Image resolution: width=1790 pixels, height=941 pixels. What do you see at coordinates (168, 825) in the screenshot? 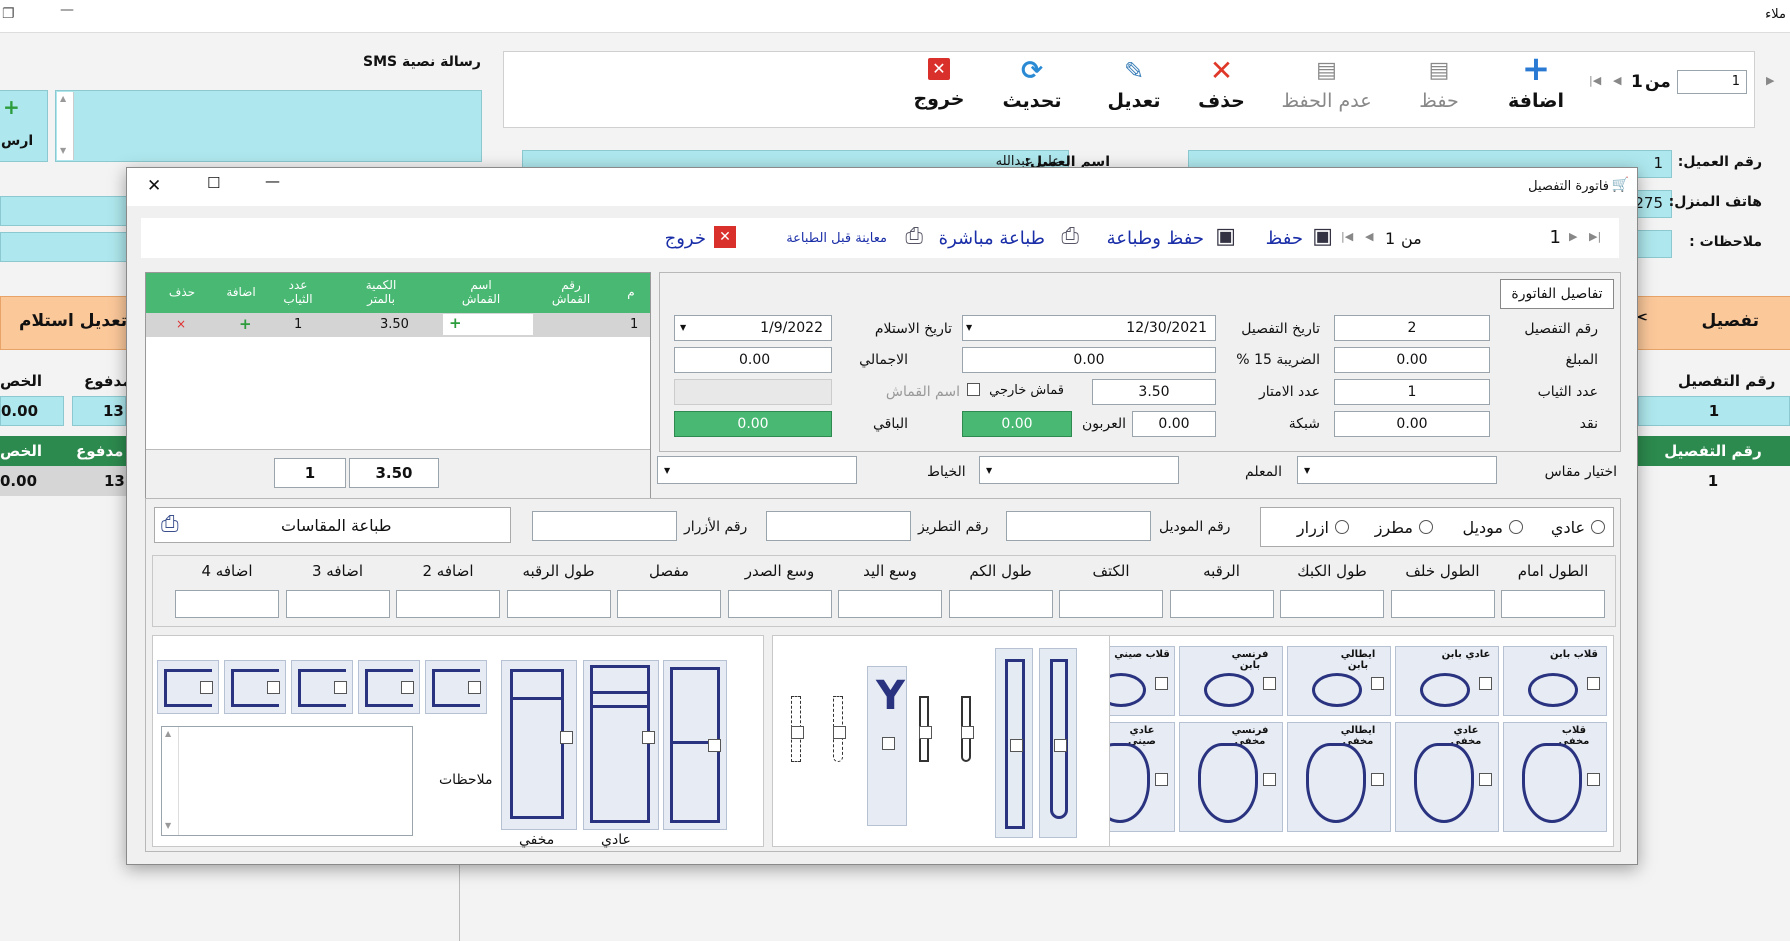
I see `notes-scroll-down-icon: ▼` at bounding box center [168, 825].